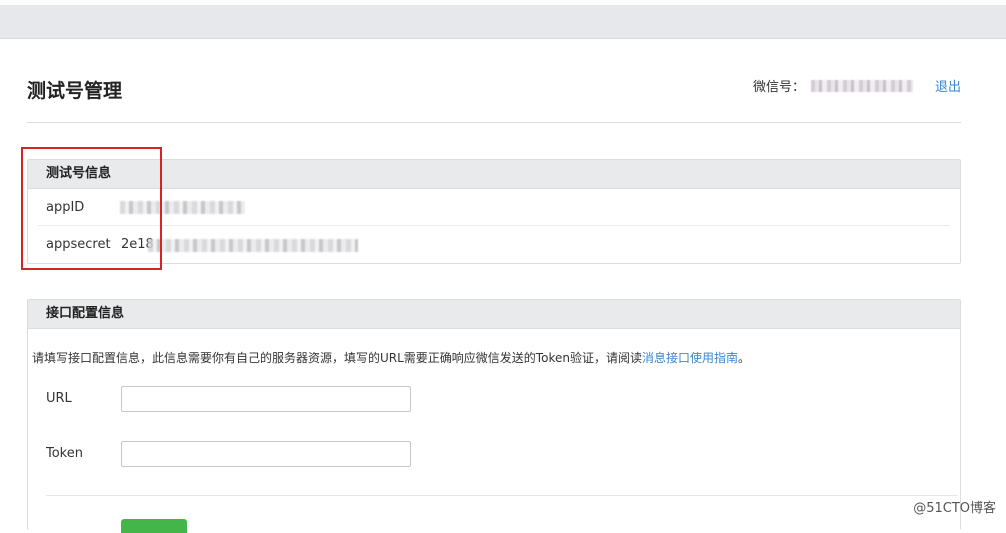  Describe the element at coordinates (690, 358) in the screenshot. I see `message-guide-link: 消息接口使用指南` at that location.